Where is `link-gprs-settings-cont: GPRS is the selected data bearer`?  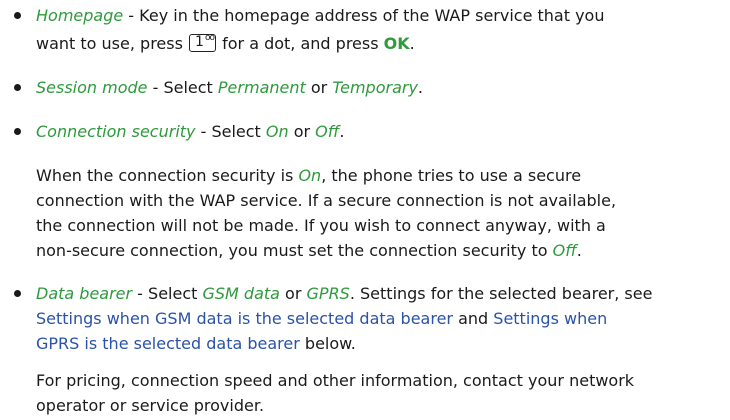
link-gprs-settings-cont: GPRS is the selected data bearer is located at coordinates (168, 343).